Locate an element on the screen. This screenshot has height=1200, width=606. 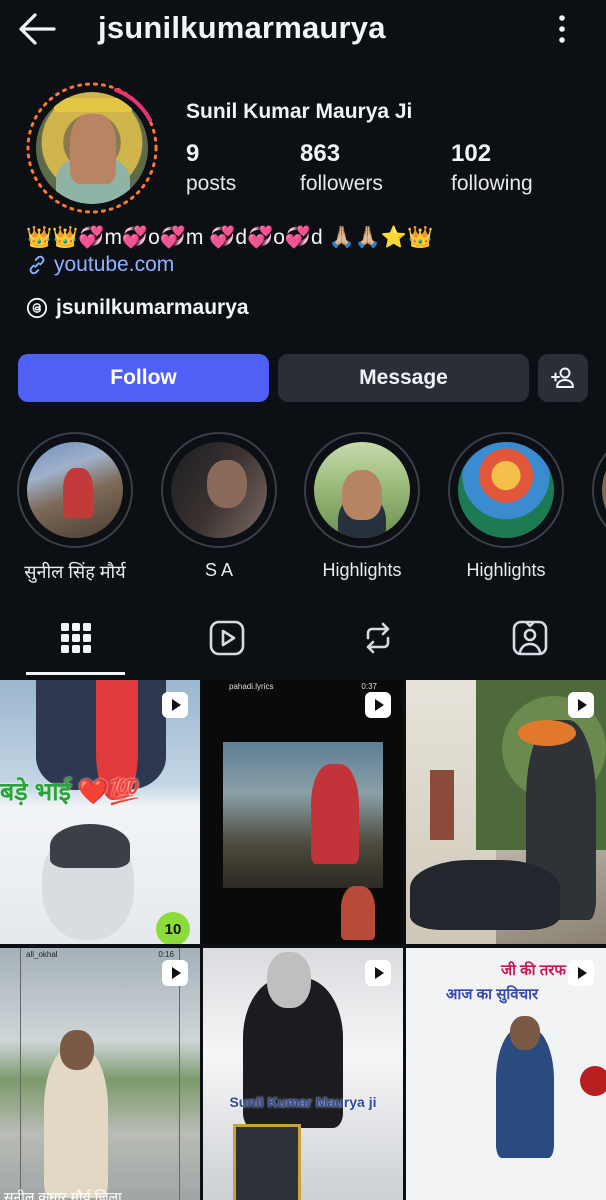
display-name: Sunil Kumar Maurya Ji is located at coordinates (299, 111).